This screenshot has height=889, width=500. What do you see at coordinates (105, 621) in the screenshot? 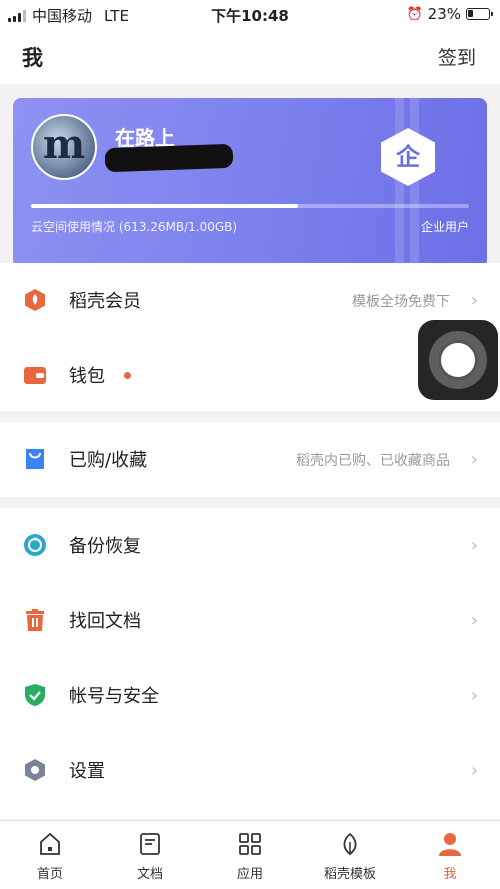
I see `row-label: 找回文档` at bounding box center [105, 621].